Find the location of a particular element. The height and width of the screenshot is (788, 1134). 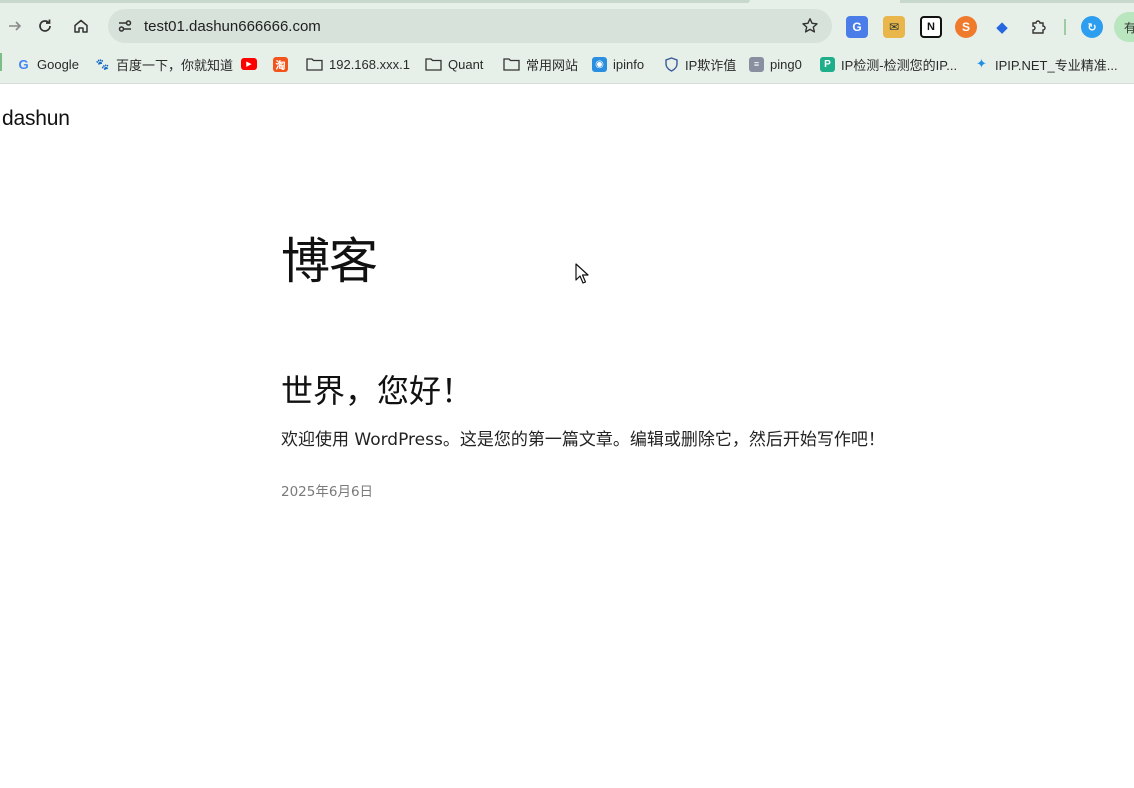

tab-strip-edge is located at coordinates (1017, 1).